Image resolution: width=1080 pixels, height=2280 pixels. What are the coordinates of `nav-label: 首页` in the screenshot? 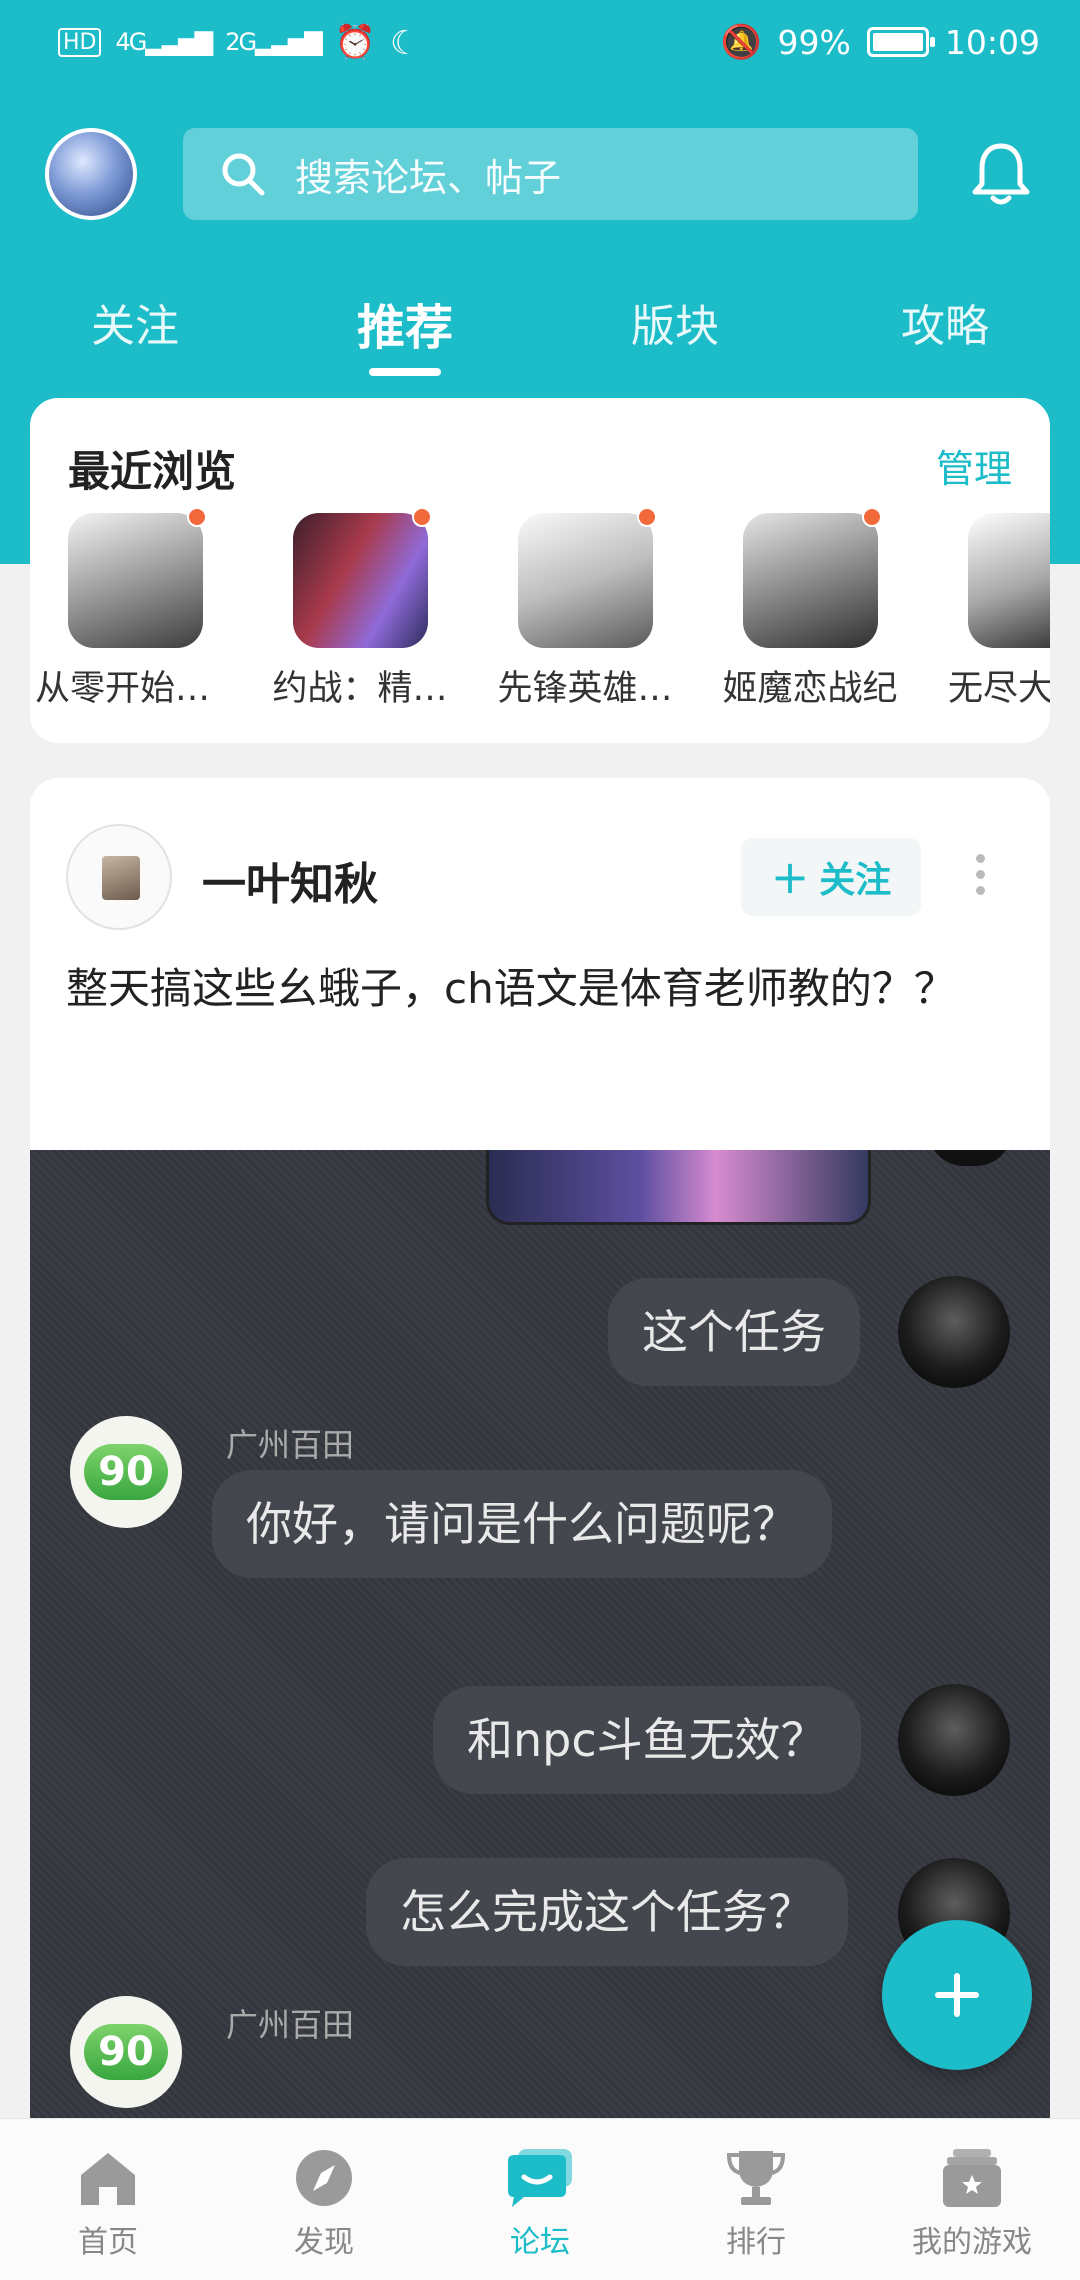 It's located at (108, 2242).